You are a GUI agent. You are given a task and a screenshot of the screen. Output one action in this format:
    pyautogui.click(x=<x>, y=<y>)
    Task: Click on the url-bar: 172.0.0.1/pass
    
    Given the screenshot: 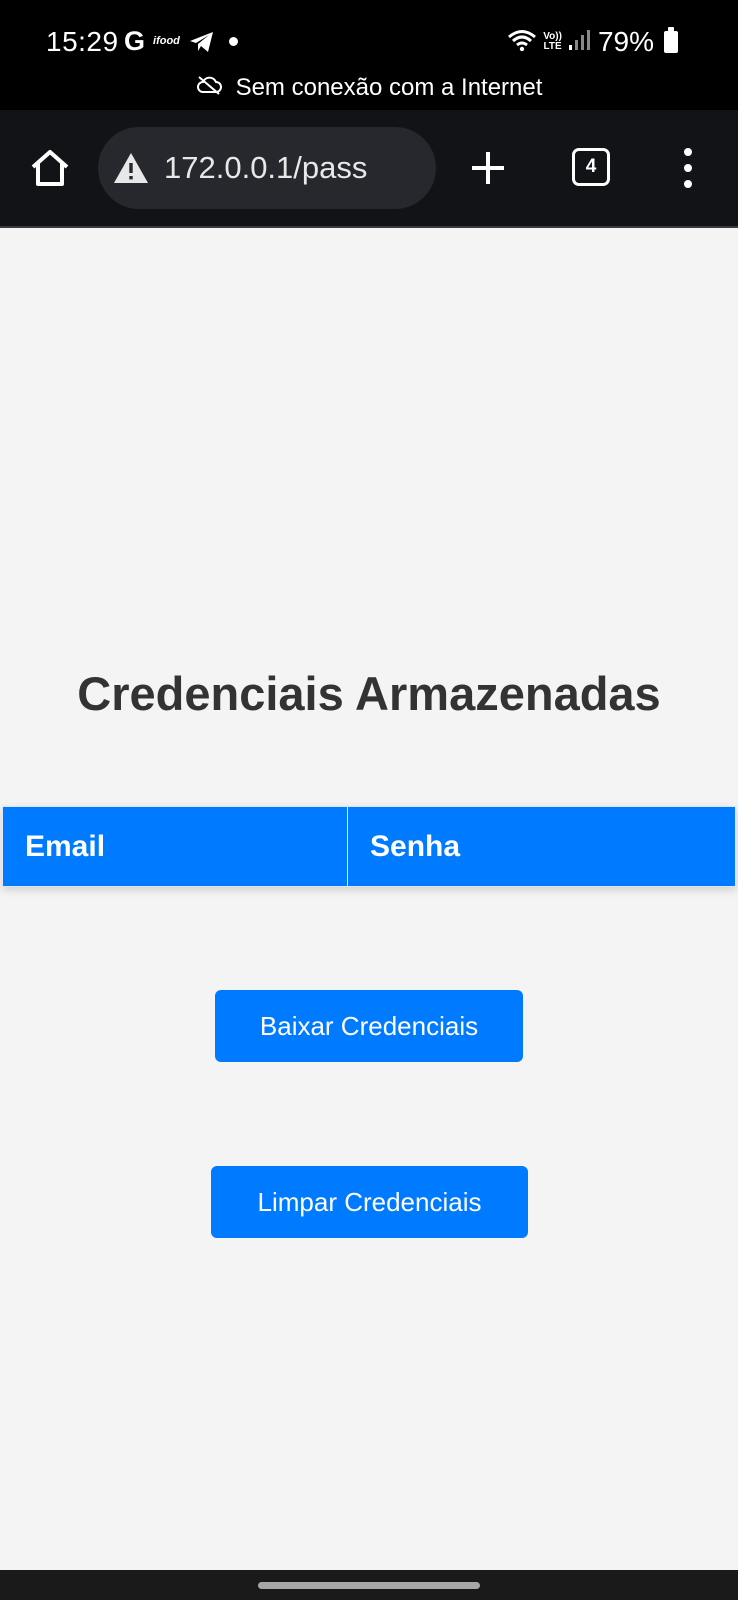 What is the action you would take?
    pyautogui.click(x=267, y=168)
    